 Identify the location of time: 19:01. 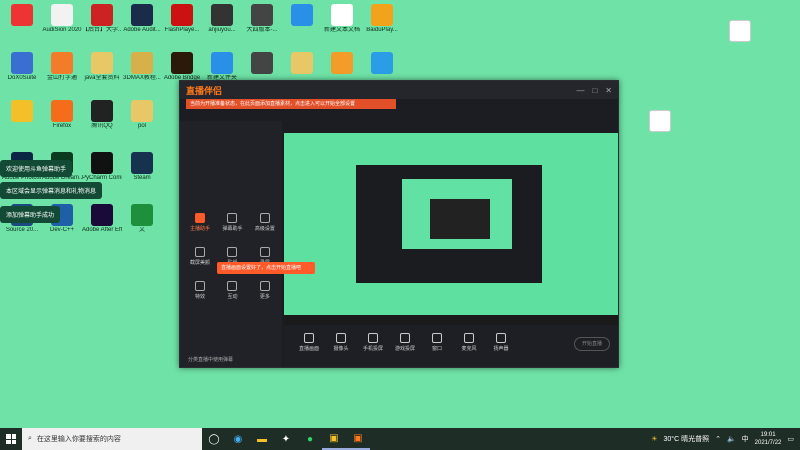
(768, 435).